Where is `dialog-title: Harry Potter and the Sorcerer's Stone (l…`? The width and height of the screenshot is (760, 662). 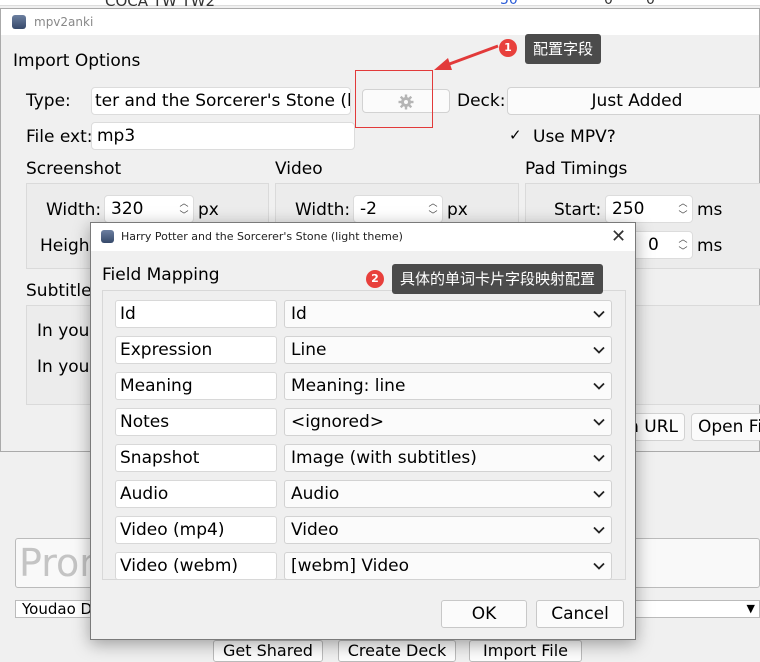
dialog-title: Harry Potter and the Sorcerer's Stone (l… is located at coordinates (262, 236).